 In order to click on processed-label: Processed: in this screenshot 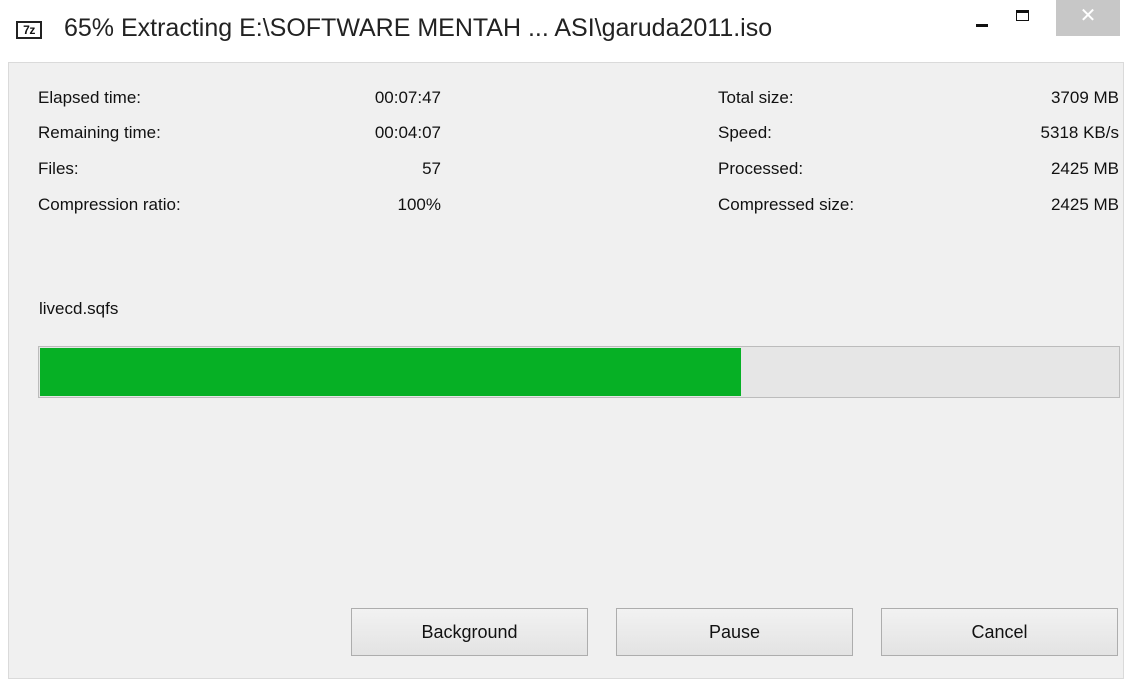, I will do `click(761, 168)`.